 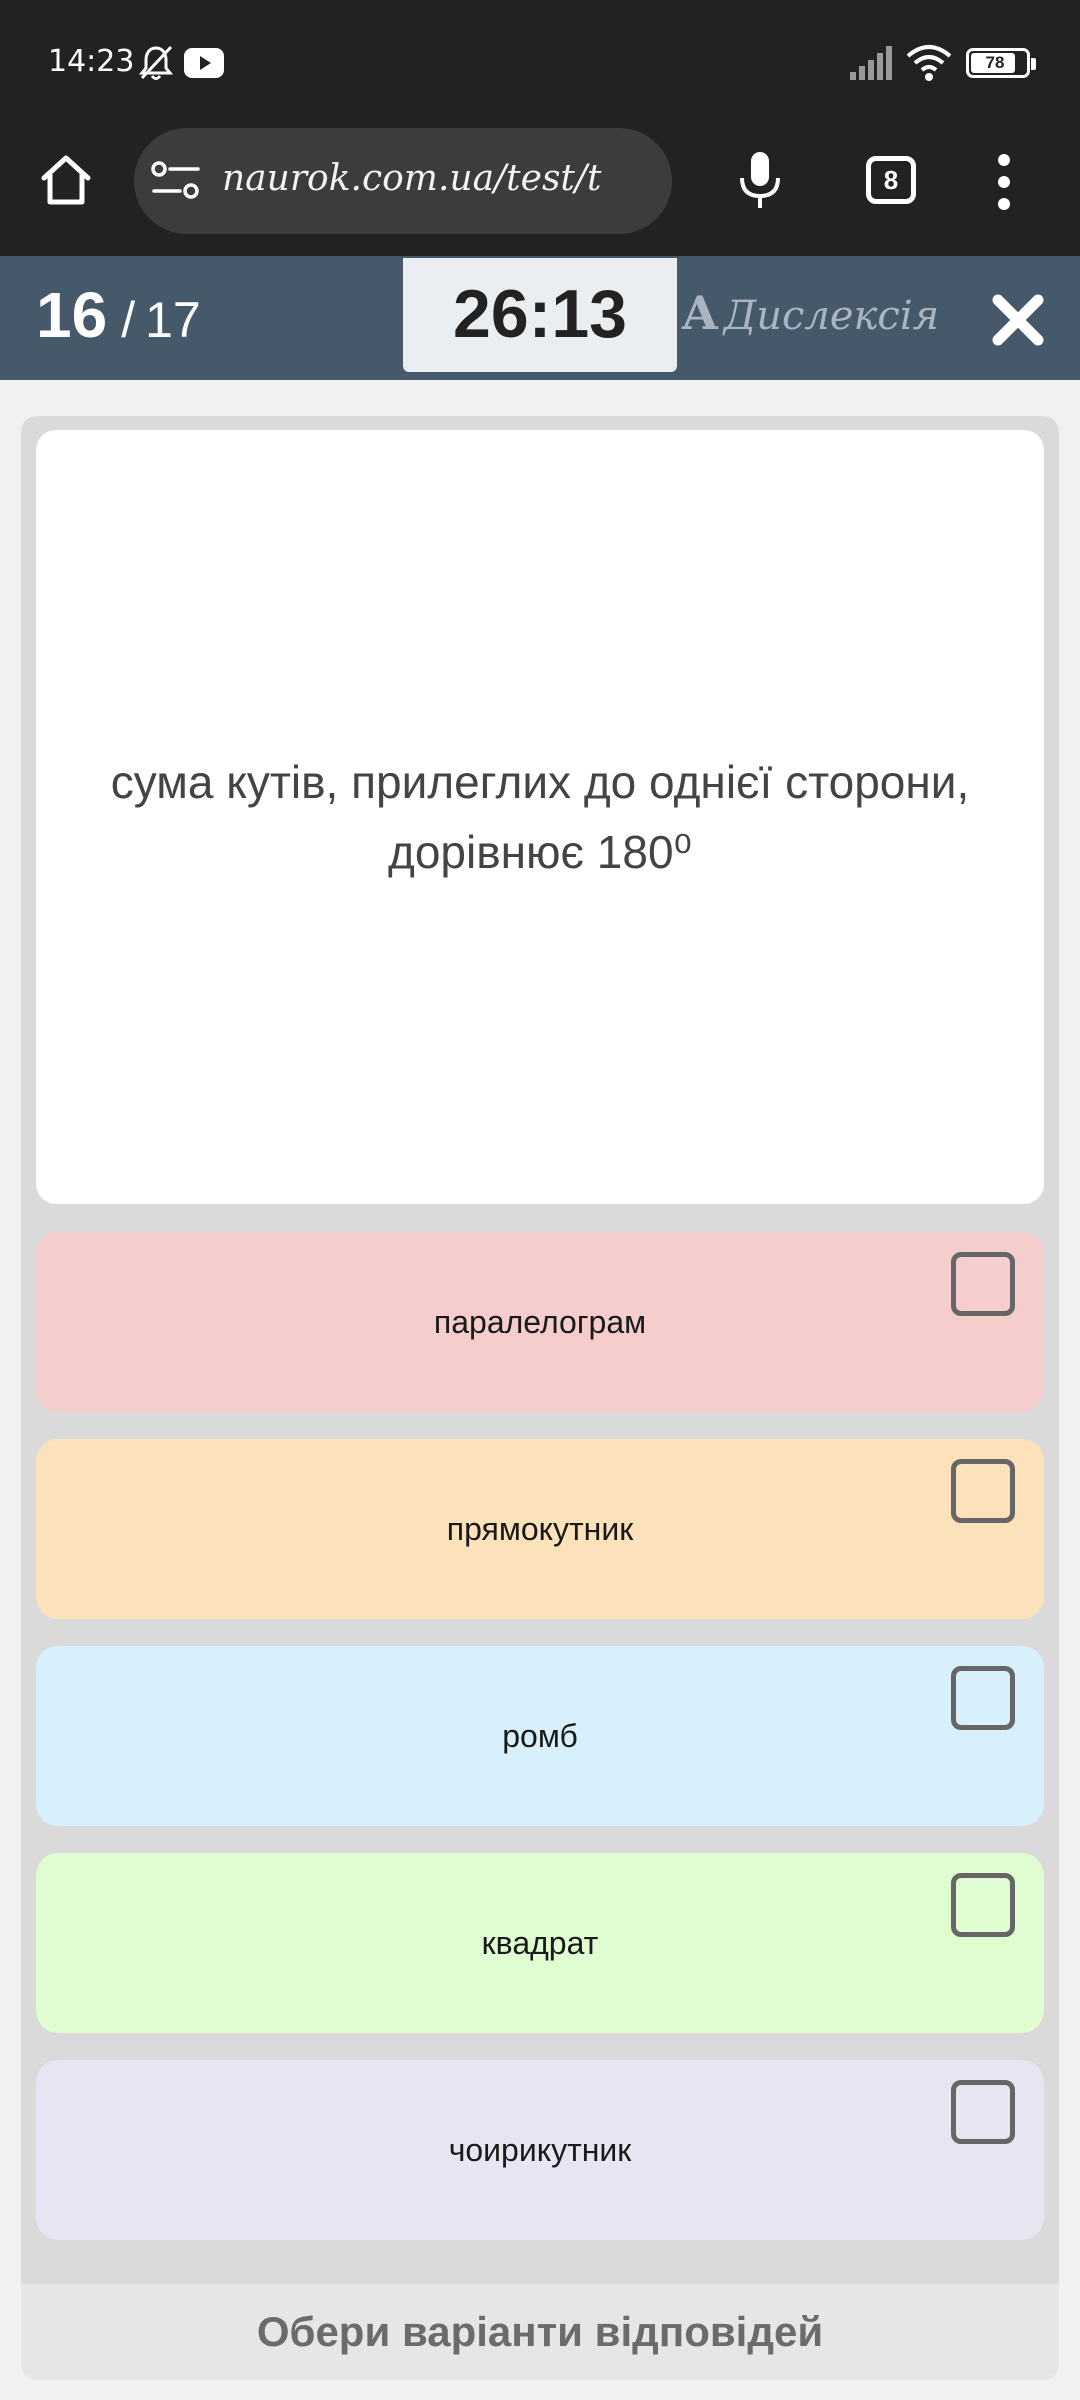 What do you see at coordinates (176, 180) in the screenshot?
I see `site-settings-icon` at bounding box center [176, 180].